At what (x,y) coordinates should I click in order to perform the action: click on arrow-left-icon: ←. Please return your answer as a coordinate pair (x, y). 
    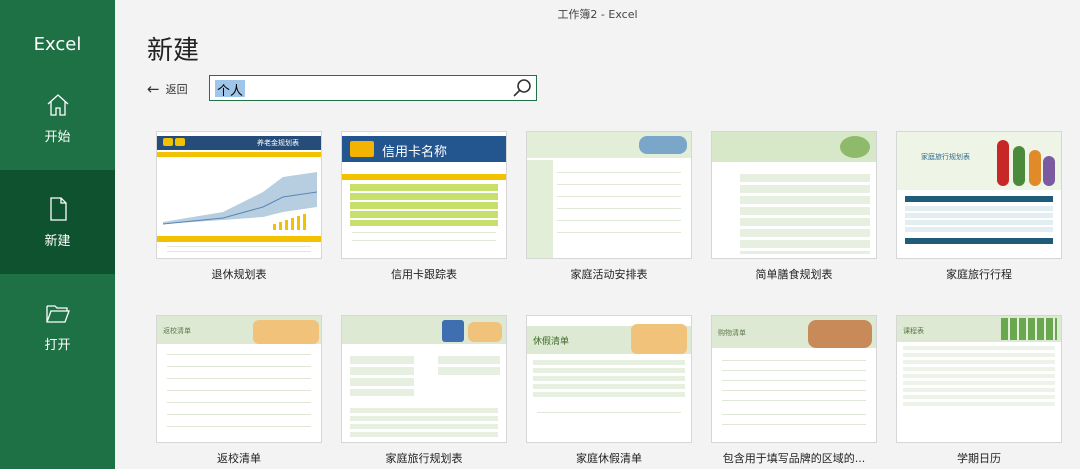
    Looking at the image, I should click on (153, 89).